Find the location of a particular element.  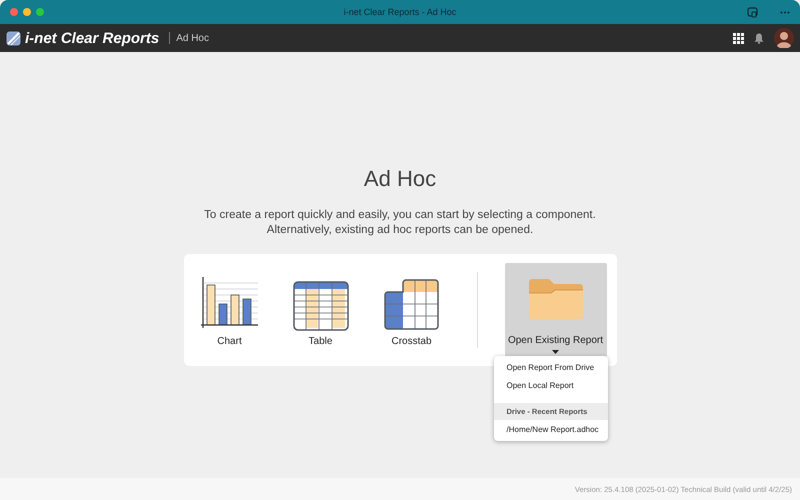

breadcrumb: Ad Hoc is located at coordinates (192, 38).